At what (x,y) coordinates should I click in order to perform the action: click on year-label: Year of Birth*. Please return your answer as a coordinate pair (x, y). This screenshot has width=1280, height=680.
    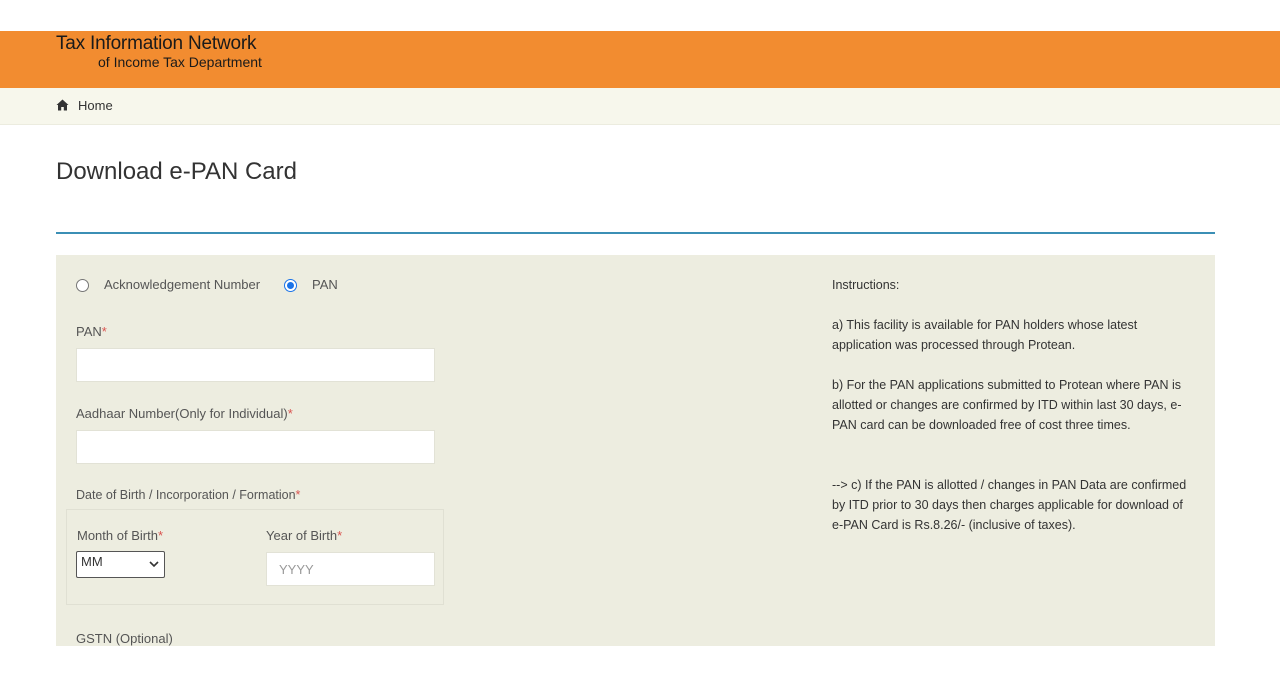
    Looking at the image, I should click on (304, 535).